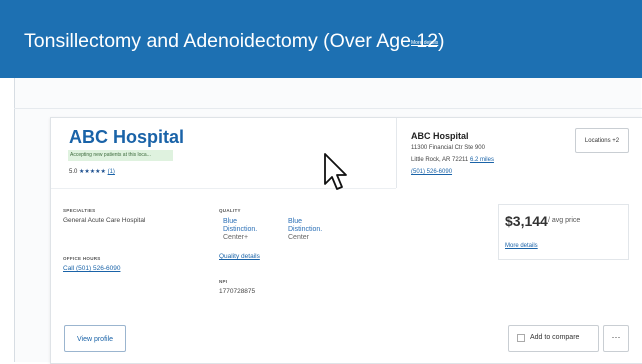 This screenshot has height=364, width=642. Describe the element at coordinates (305, 229) in the screenshot. I see `blue-distinction-center-logo: Blue Distinction. Center` at that location.